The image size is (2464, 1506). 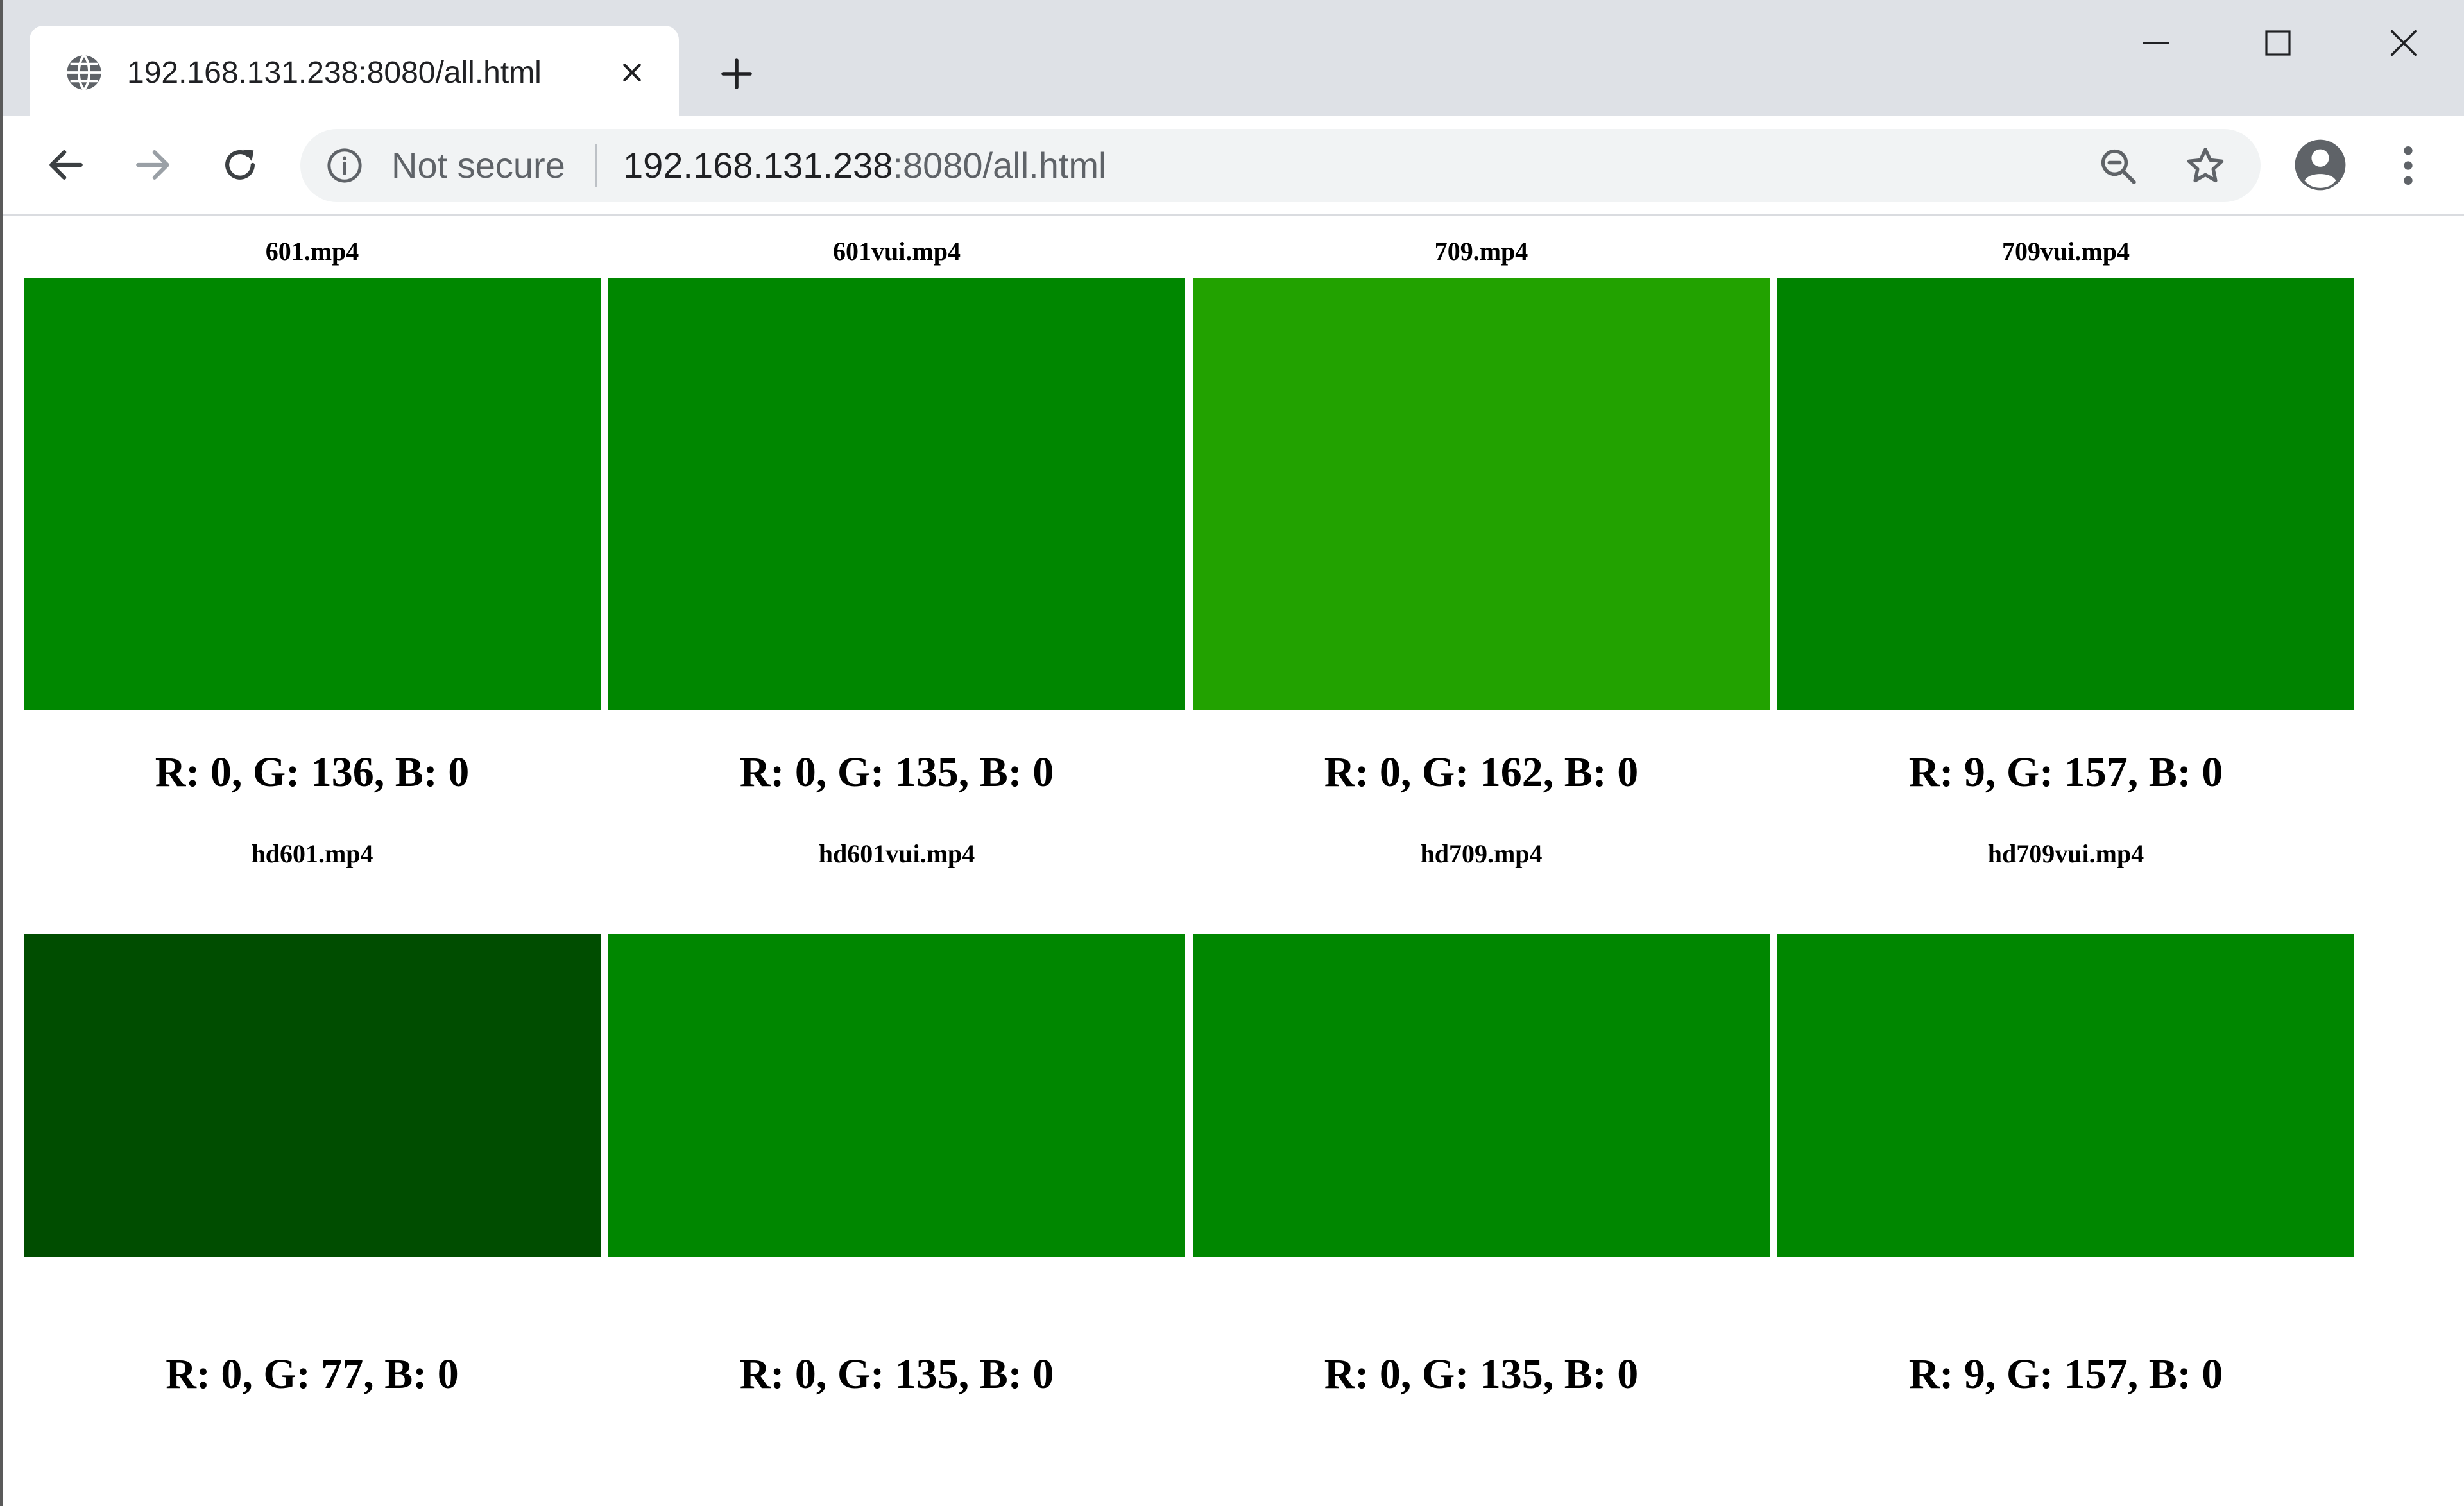 What do you see at coordinates (2066, 853) in the screenshot?
I see `video-filename: hd709vui.mp4` at bounding box center [2066, 853].